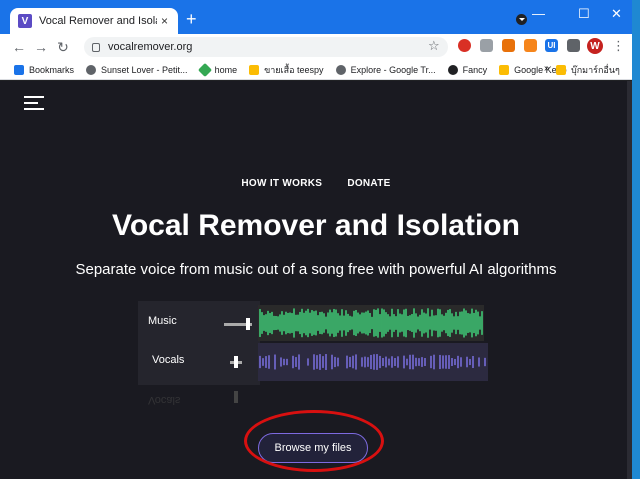  Describe the element at coordinates (63, 47) in the screenshot. I see `reload-button: ↻` at that location.